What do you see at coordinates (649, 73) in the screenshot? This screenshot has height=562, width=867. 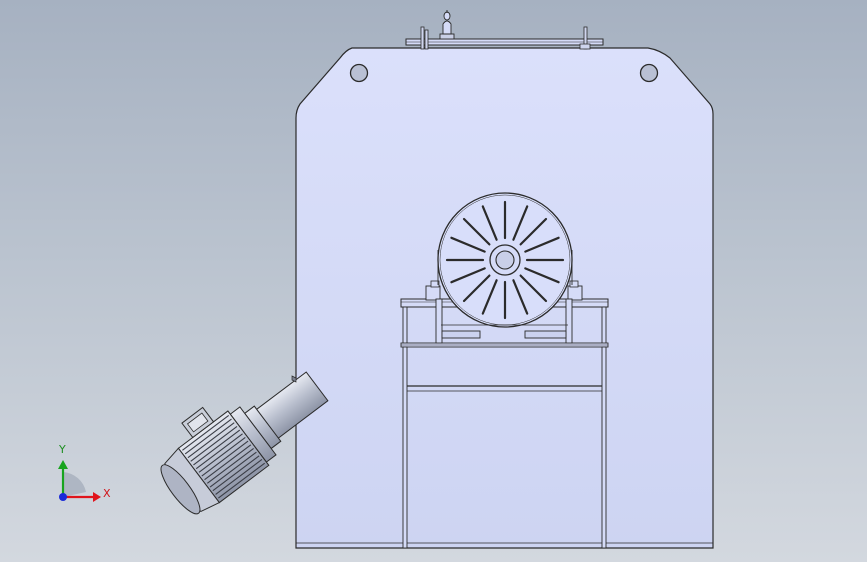 I see `lifting-hole-right` at bounding box center [649, 73].